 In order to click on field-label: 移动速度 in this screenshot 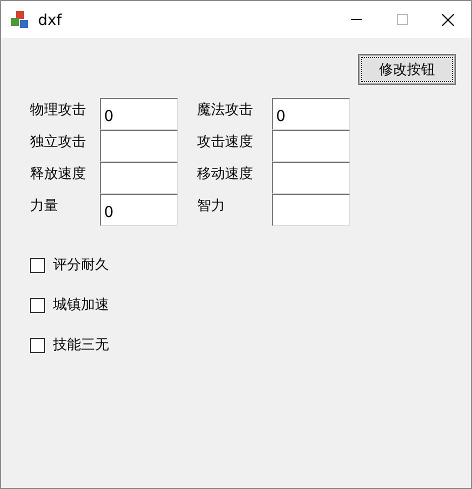, I will do `click(225, 174)`.